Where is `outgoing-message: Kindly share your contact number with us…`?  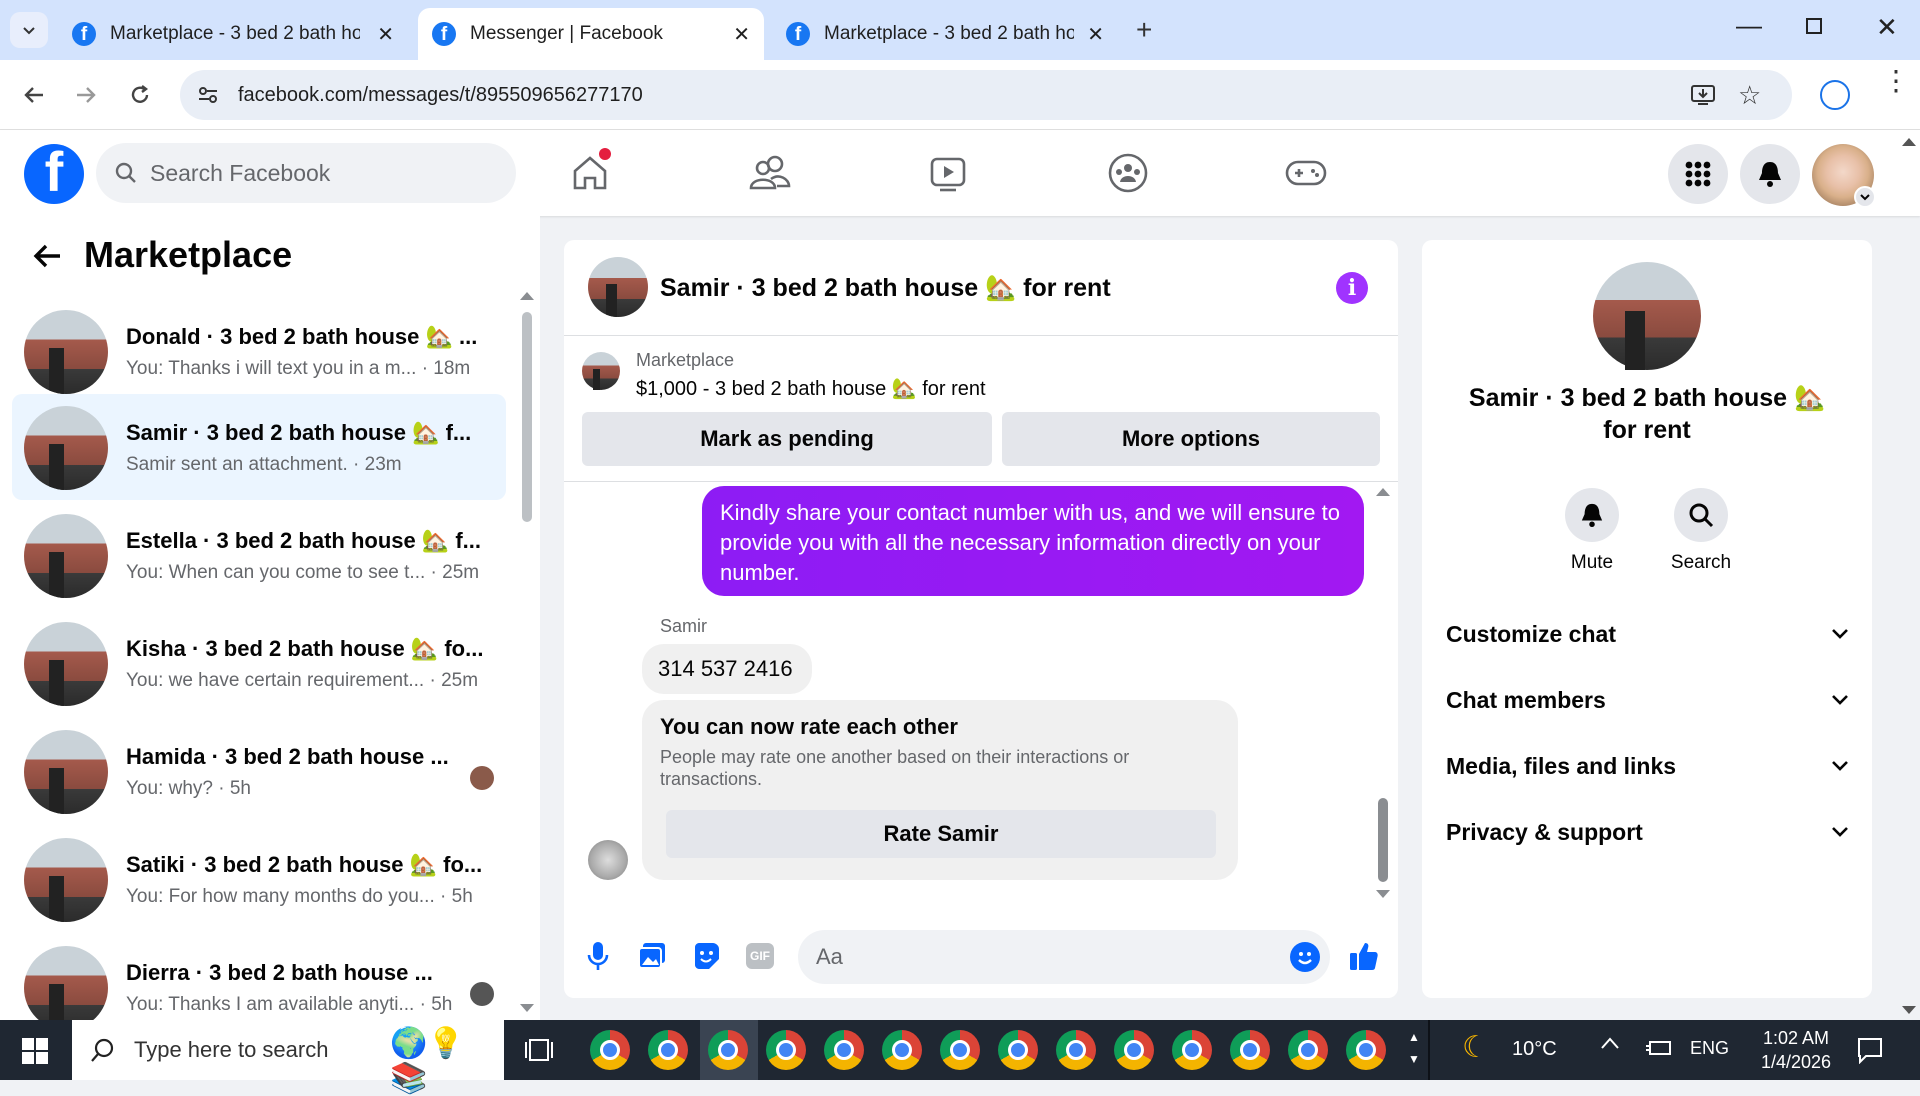 outgoing-message: Kindly share your contact number with us… is located at coordinates (1033, 541).